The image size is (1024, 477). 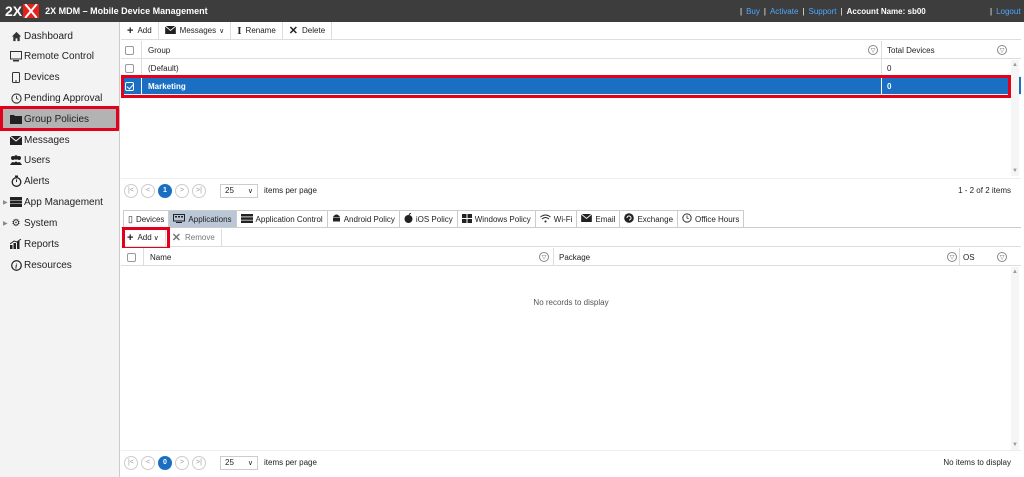 What do you see at coordinates (1015, 358) in the screenshot?
I see `apps-scrollbar: ▲ ▼` at bounding box center [1015, 358].